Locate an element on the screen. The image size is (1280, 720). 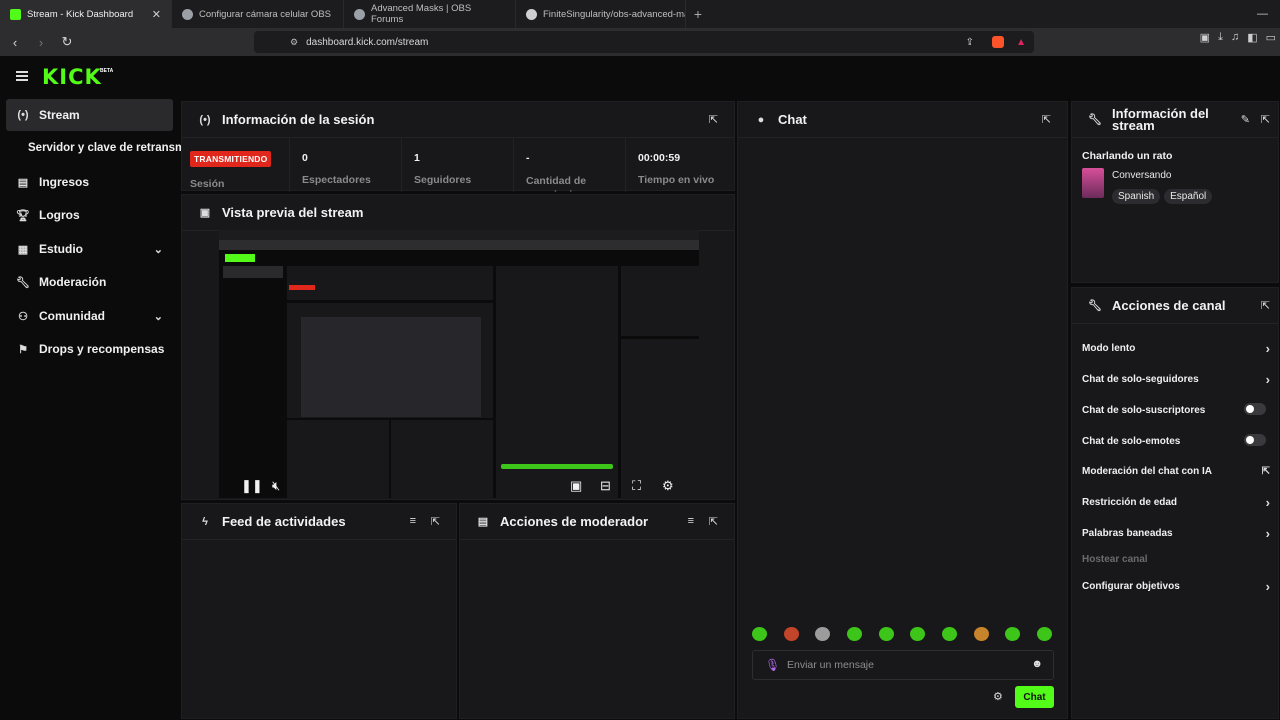
close-icon: ✕ is located at coordinates (156, 14).